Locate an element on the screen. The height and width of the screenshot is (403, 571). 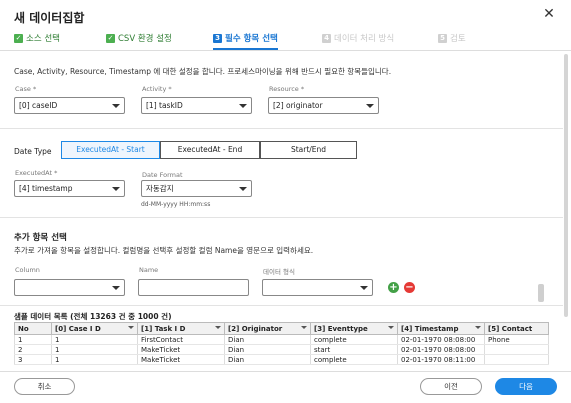
column-header: [2] Originator is located at coordinates (267, 328).